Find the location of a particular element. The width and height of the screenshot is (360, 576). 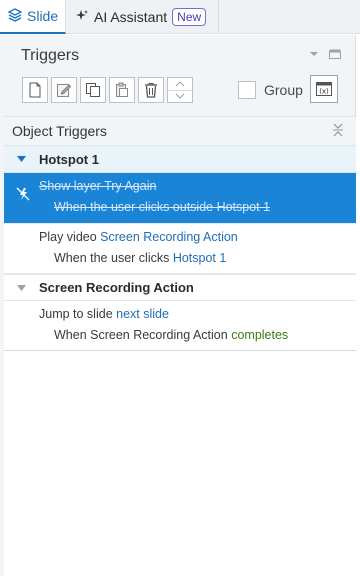

panel-title: Triggers is located at coordinates (50, 55).